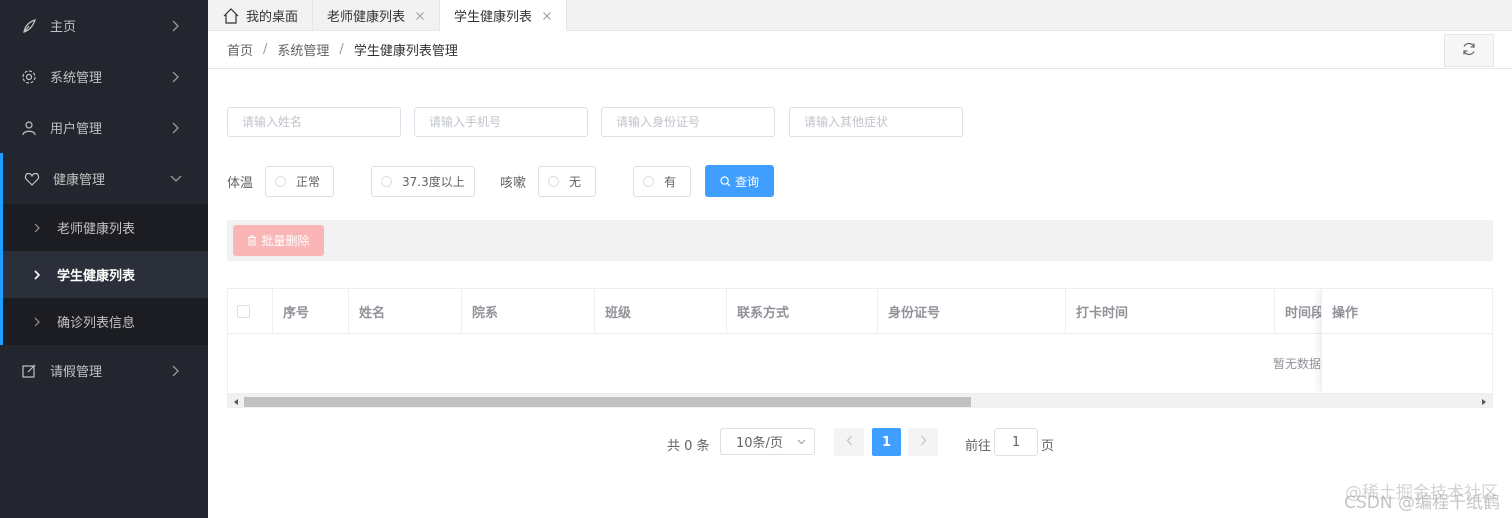 This screenshot has height=518, width=1512. What do you see at coordinates (308, 182) in the screenshot?
I see `radio-label: 正常` at bounding box center [308, 182].